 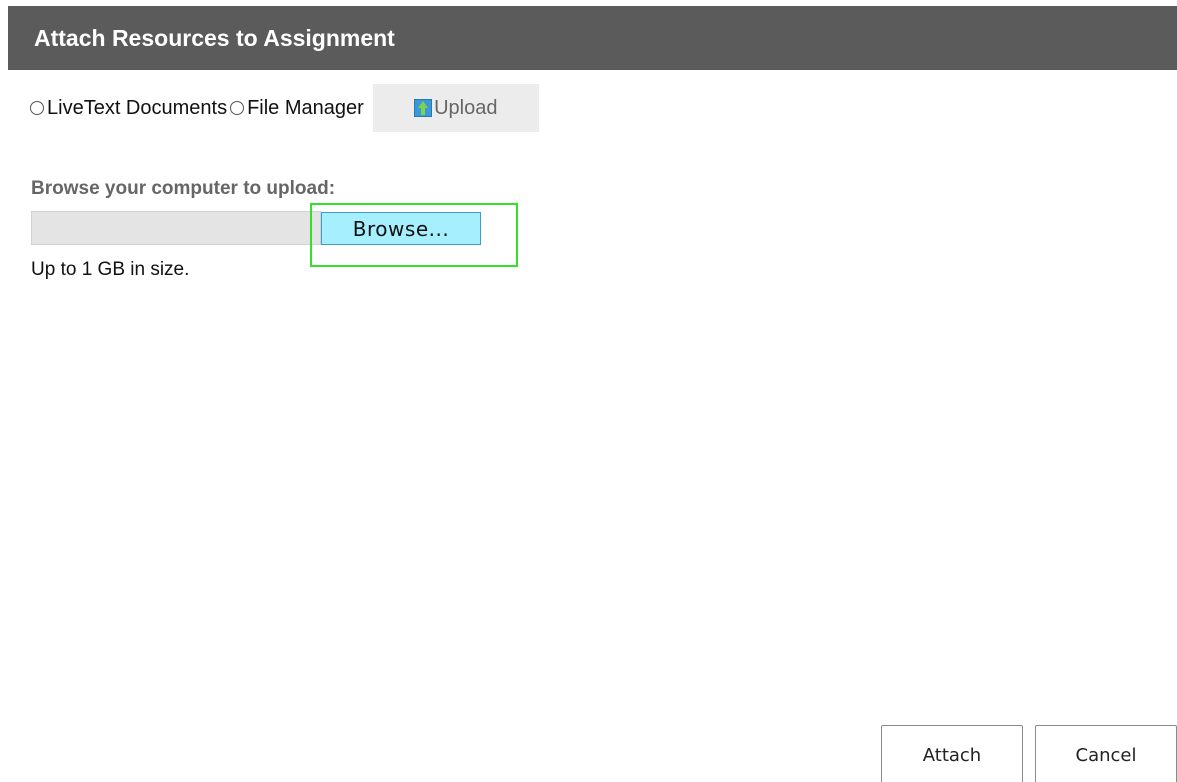 What do you see at coordinates (176, 228) in the screenshot?
I see `file-path-field` at bounding box center [176, 228].